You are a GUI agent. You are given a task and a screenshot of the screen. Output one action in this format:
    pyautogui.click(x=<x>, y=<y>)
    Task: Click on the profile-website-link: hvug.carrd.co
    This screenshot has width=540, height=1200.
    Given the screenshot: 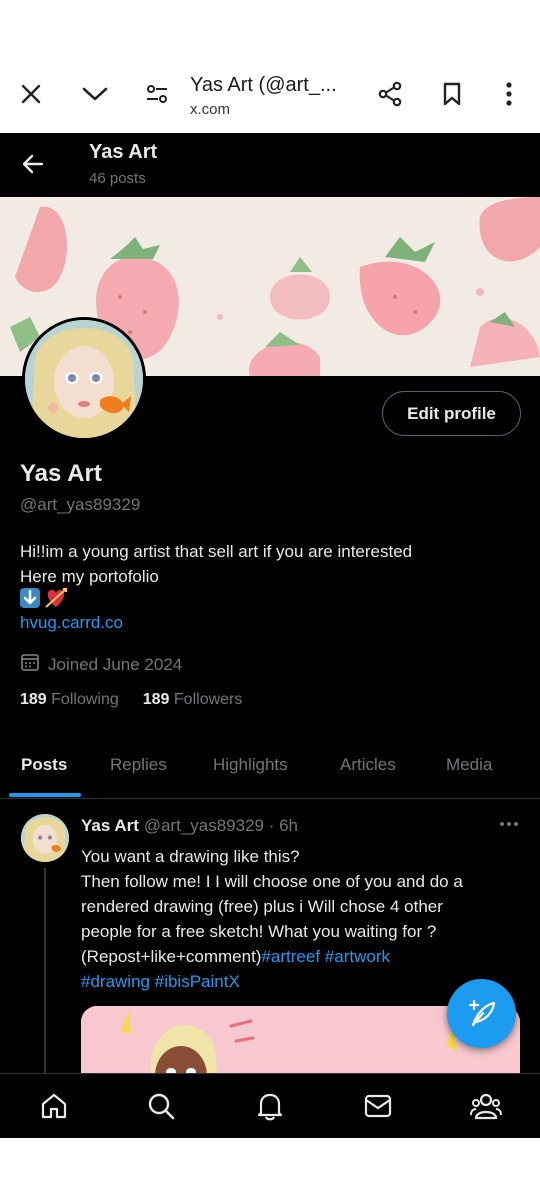 What is the action you would take?
    pyautogui.click(x=71, y=623)
    